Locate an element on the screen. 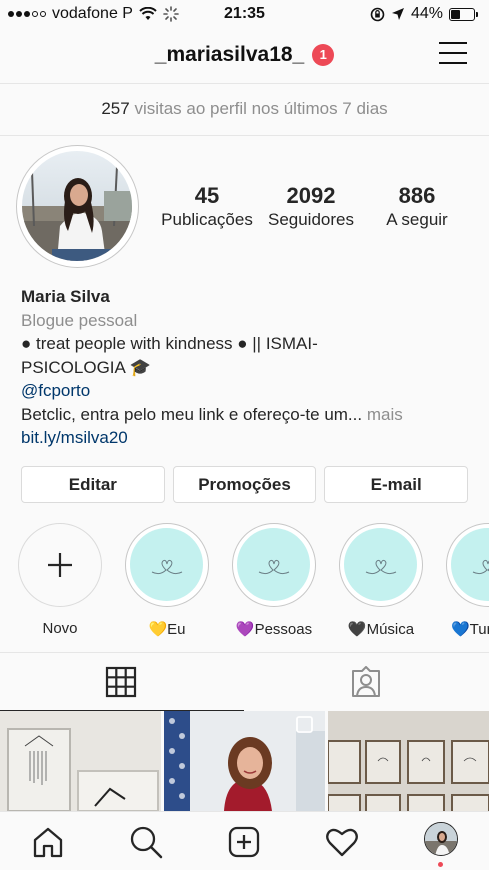 The height and width of the screenshot is (870, 489). home-button is located at coordinates (48, 842).